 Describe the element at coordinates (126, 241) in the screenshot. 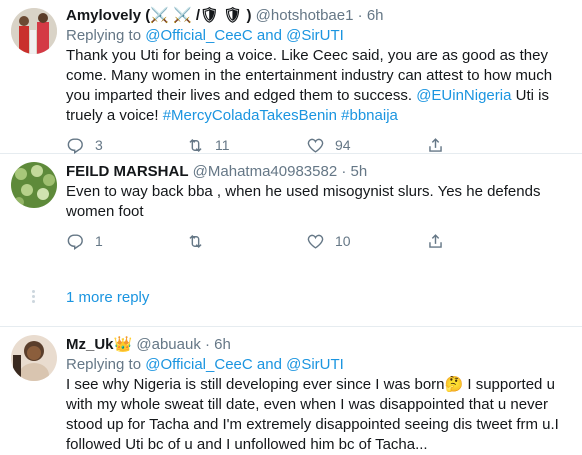

I see `reply-button: 1` at that location.